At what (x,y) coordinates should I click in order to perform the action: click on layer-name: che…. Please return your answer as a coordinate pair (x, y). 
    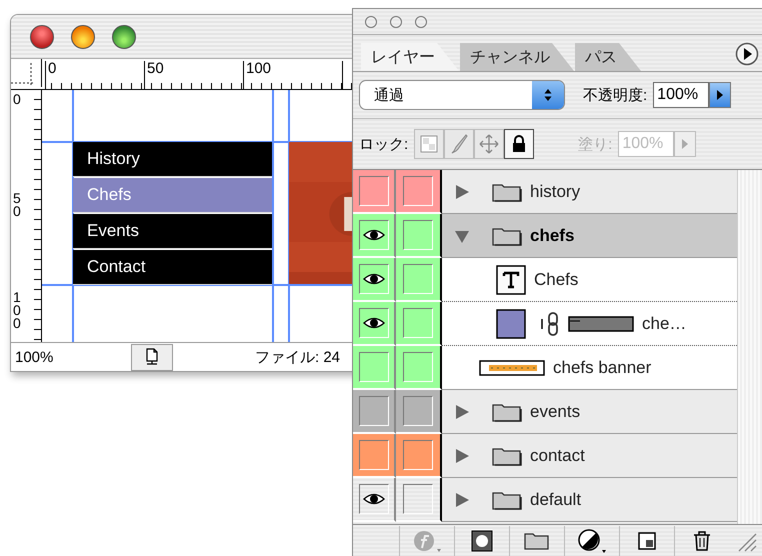
    Looking at the image, I should click on (664, 324).